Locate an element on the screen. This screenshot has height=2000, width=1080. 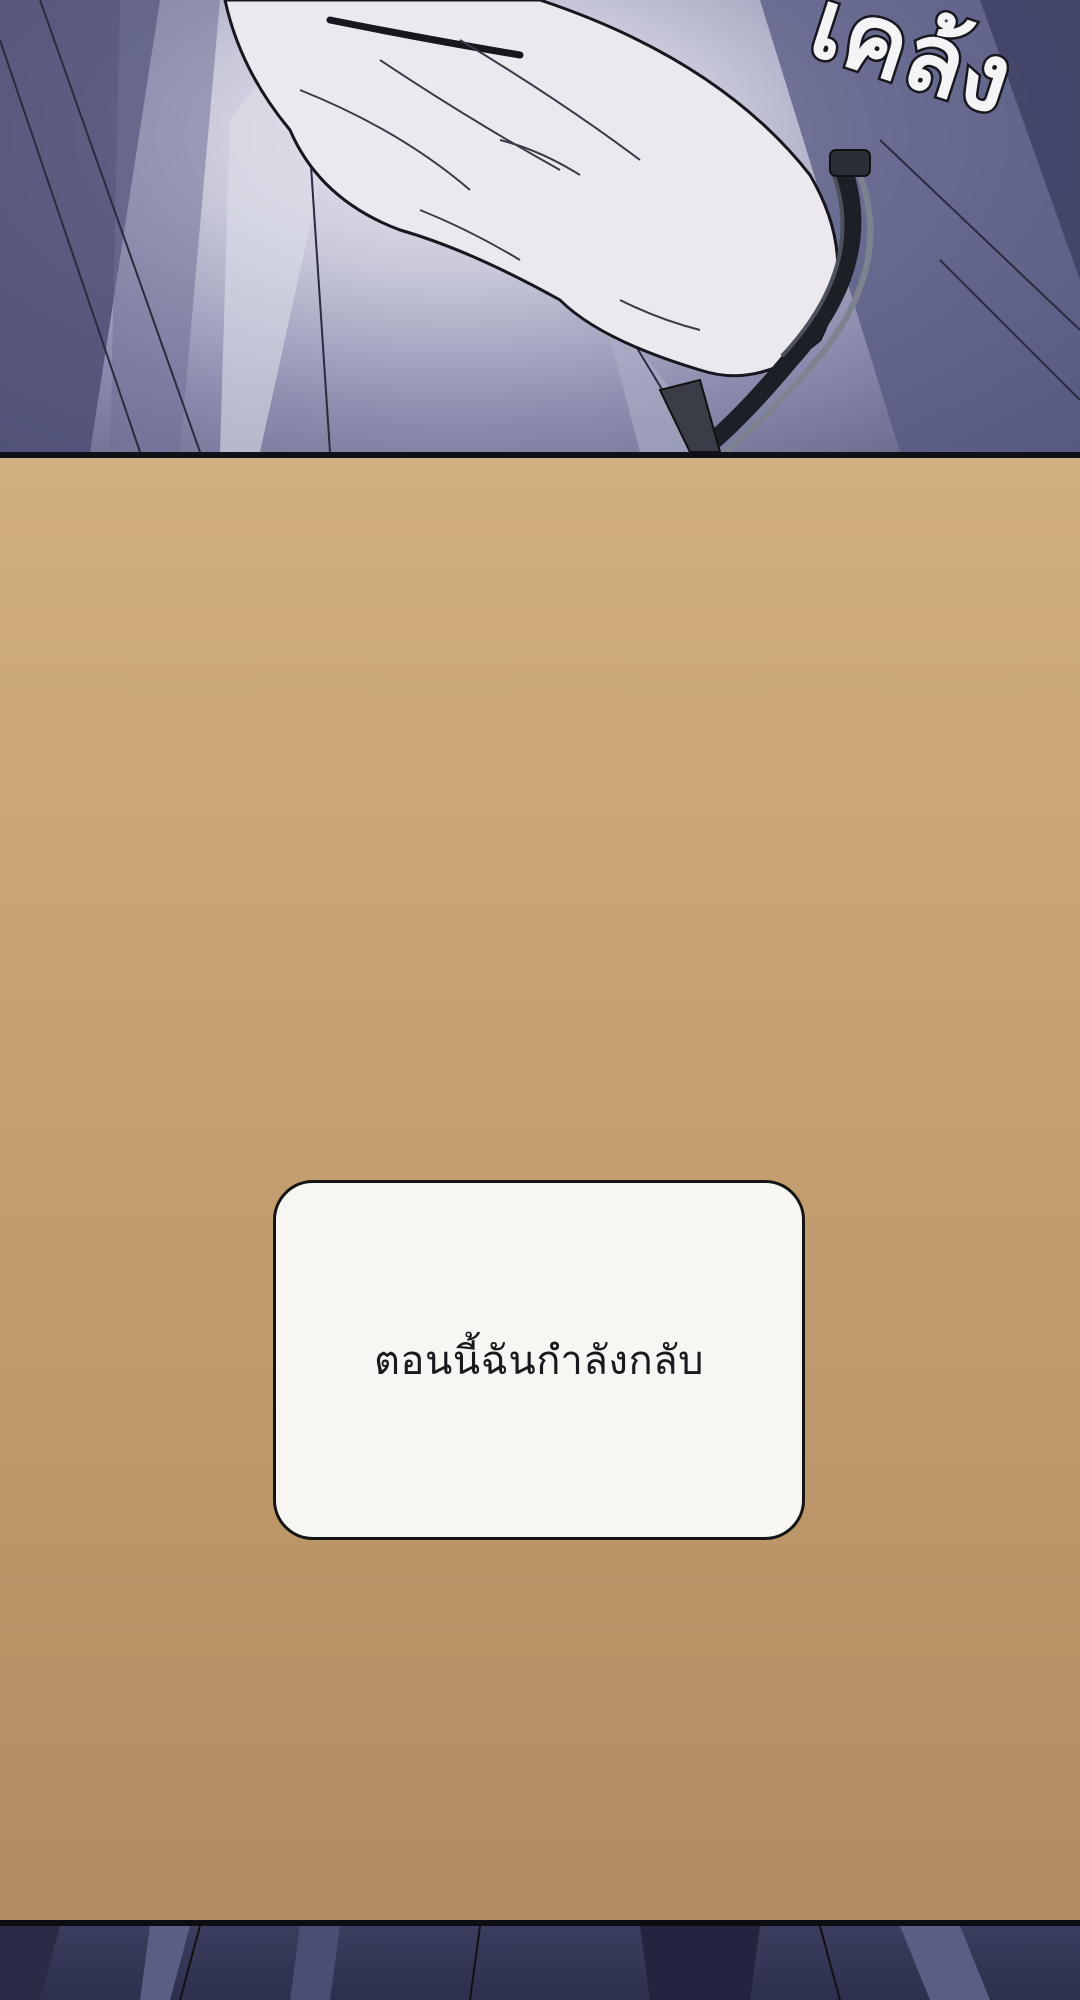
narration-box: ตอนนี้ฉันกำลังกลับ is located at coordinates (539, 1360).